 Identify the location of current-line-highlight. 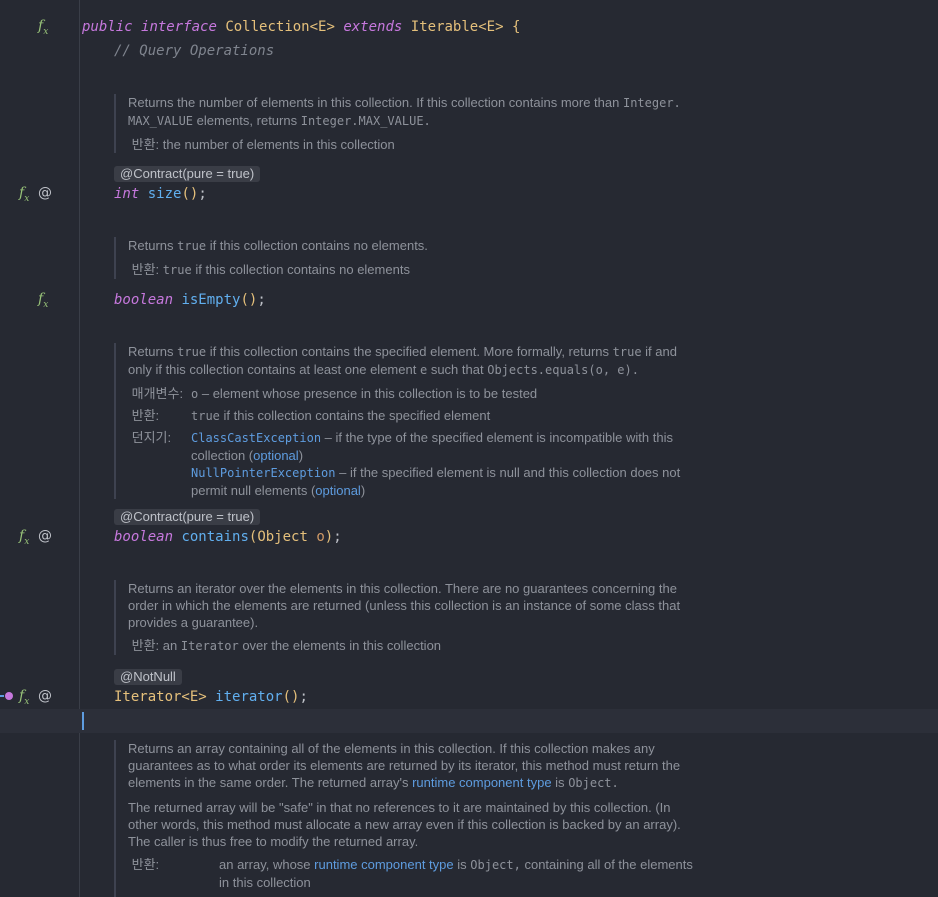
(469, 721).